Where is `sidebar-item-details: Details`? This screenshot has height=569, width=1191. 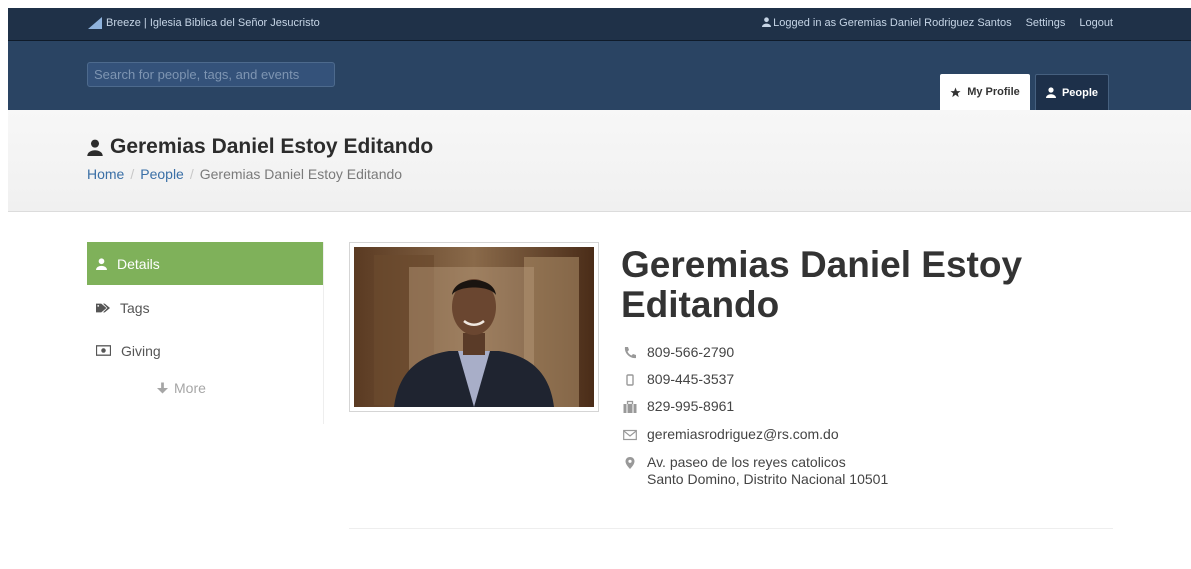 sidebar-item-details: Details is located at coordinates (205, 263).